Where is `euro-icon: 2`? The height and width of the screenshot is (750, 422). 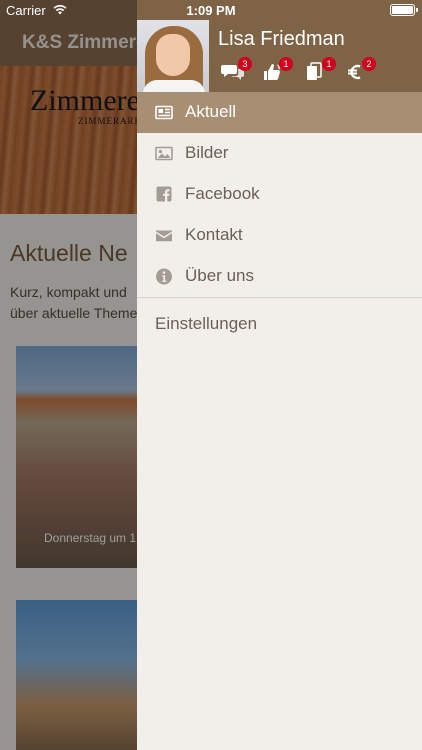
euro-icon: 2 is located at coordinates (360, 69).